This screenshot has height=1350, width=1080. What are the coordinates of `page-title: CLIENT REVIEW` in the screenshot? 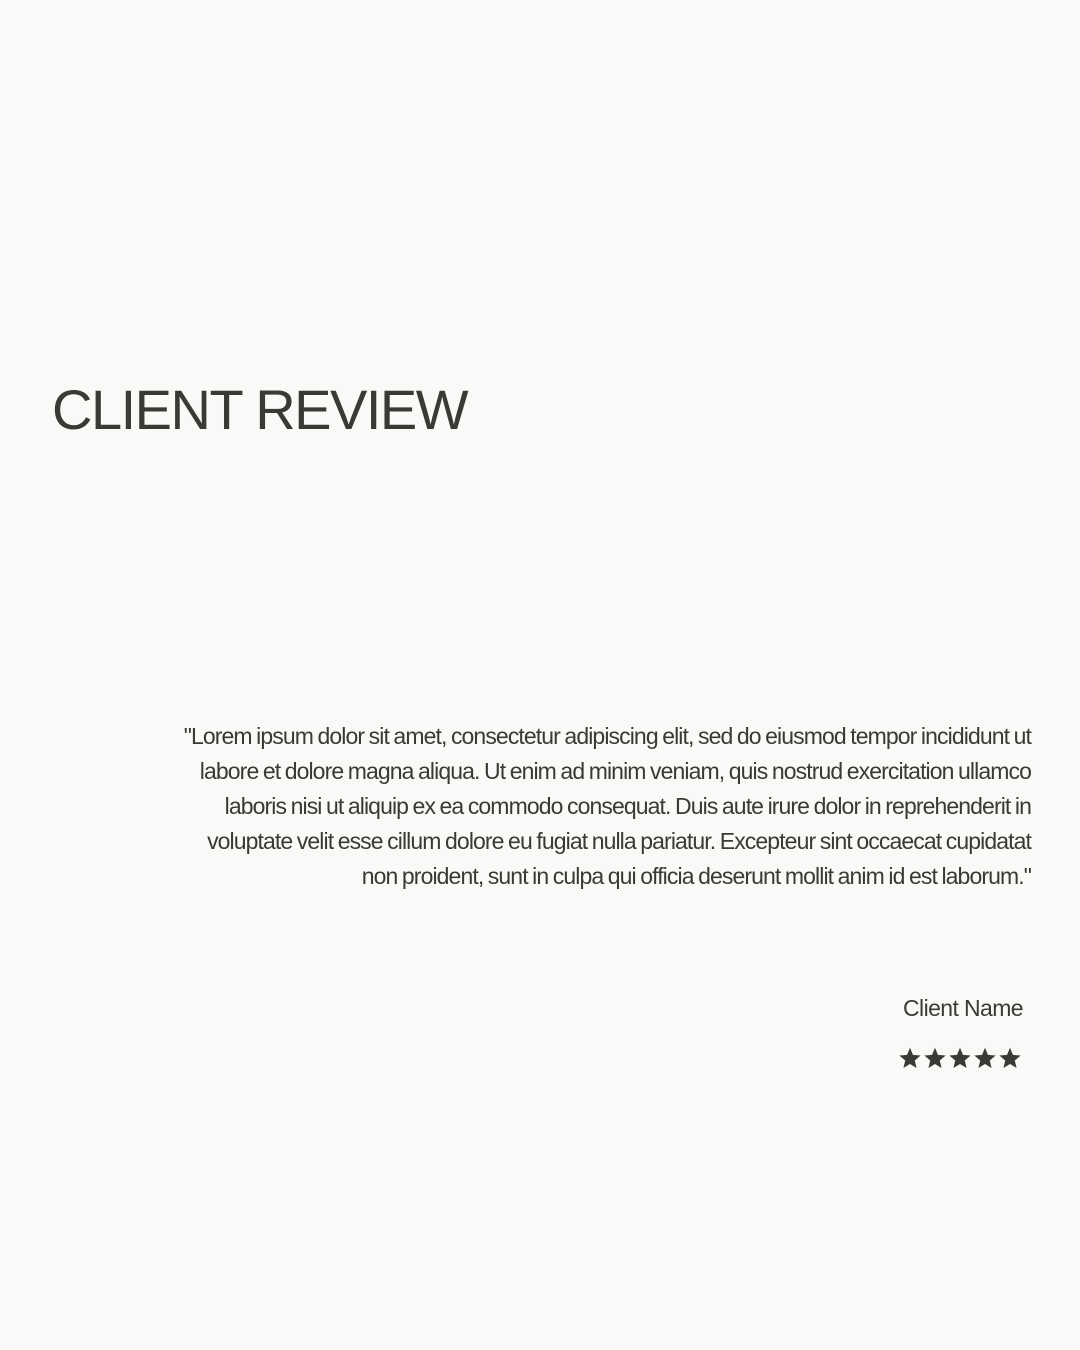 It's located at (260, 409).